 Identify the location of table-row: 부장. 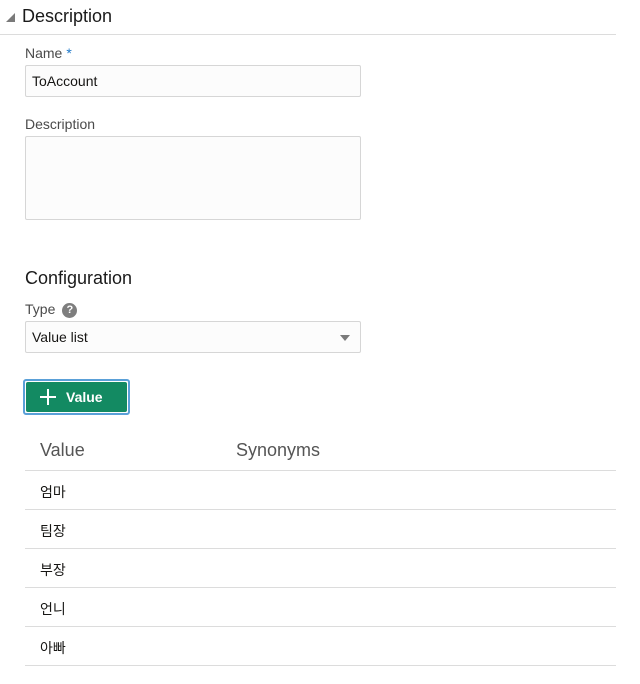
(320, 568).